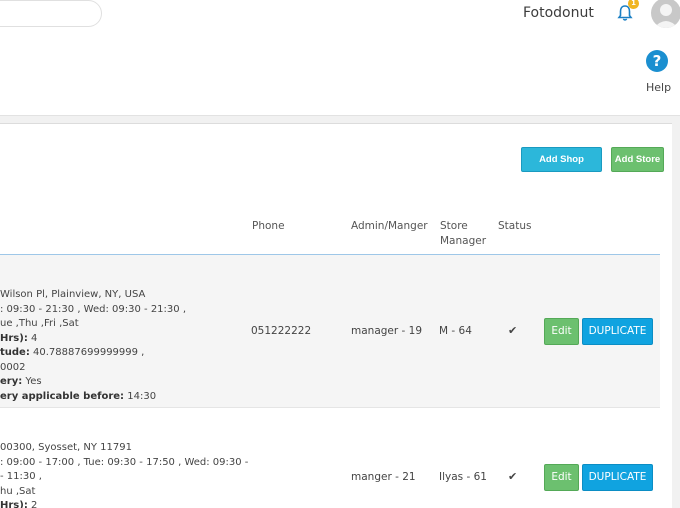 The image size is (680, 508). Describe the element at coordinates (389, 226) in the screenshot. I see `column-header-admin: Admin/Manger` at that location.